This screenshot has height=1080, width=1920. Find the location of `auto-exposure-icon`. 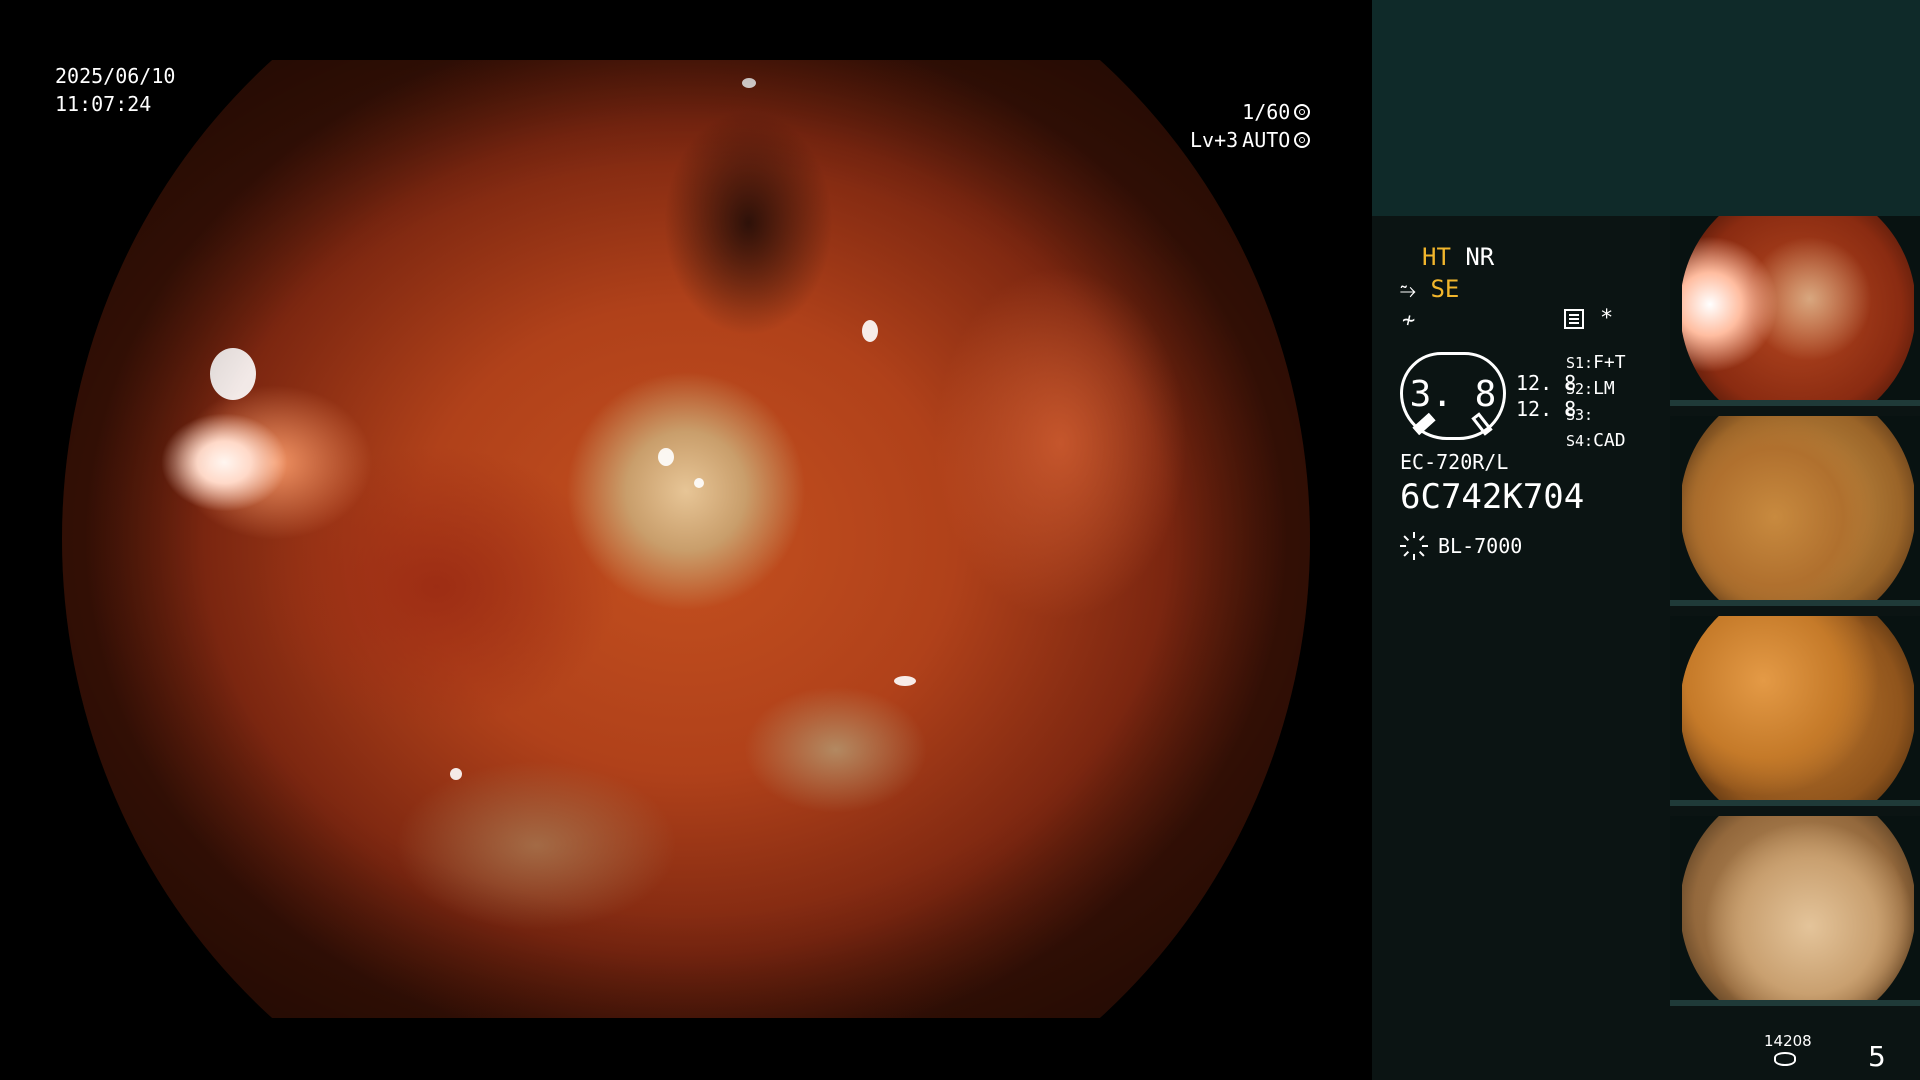

auto-exposure-icon is located at coordinates (1302, 140).